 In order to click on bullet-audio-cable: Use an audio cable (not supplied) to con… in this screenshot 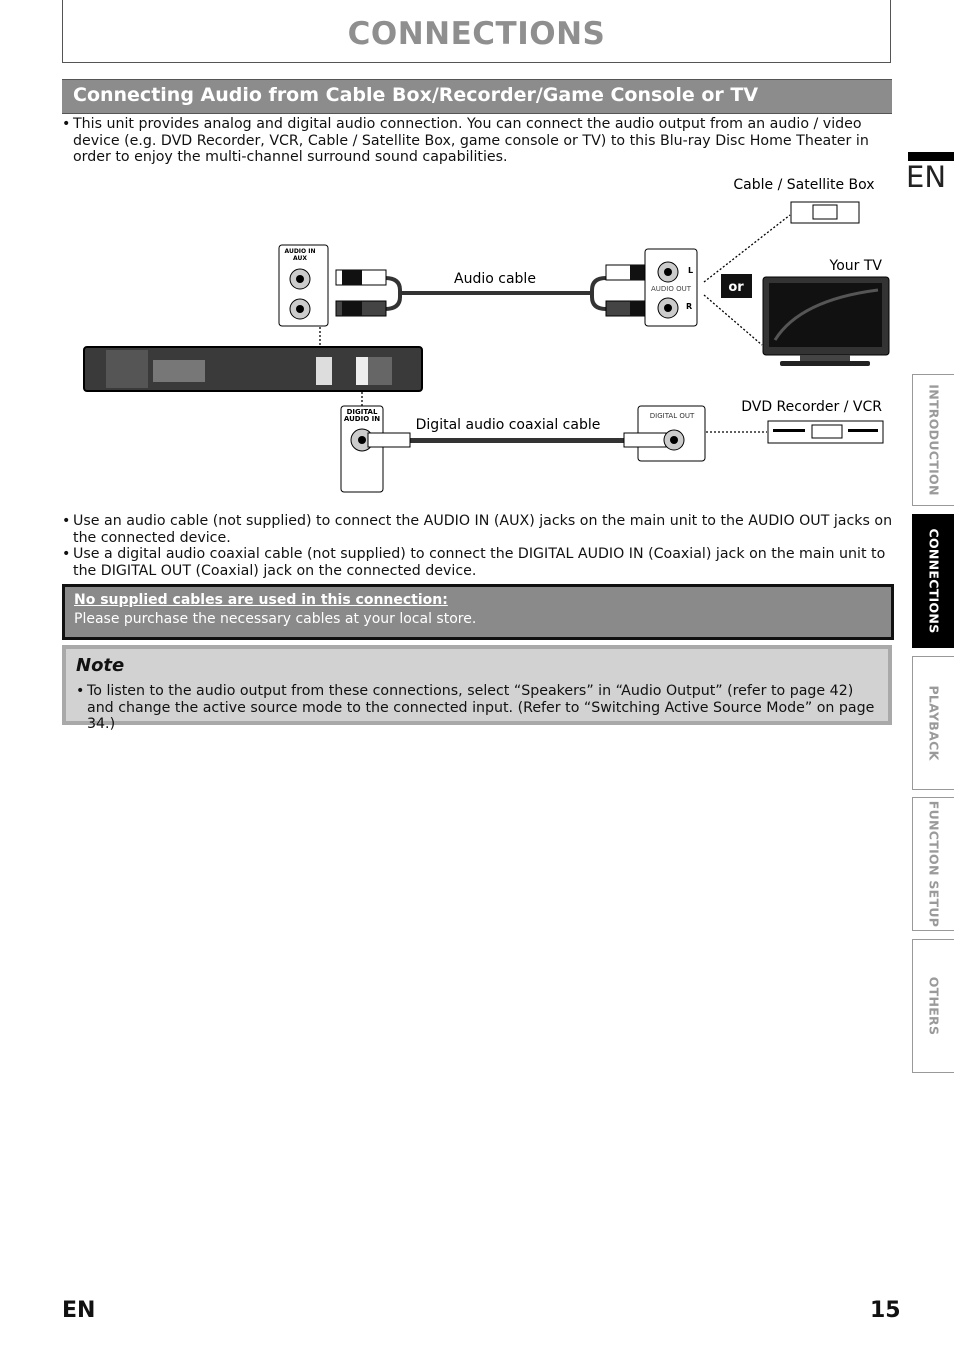, I will do `click(481, 529)`.